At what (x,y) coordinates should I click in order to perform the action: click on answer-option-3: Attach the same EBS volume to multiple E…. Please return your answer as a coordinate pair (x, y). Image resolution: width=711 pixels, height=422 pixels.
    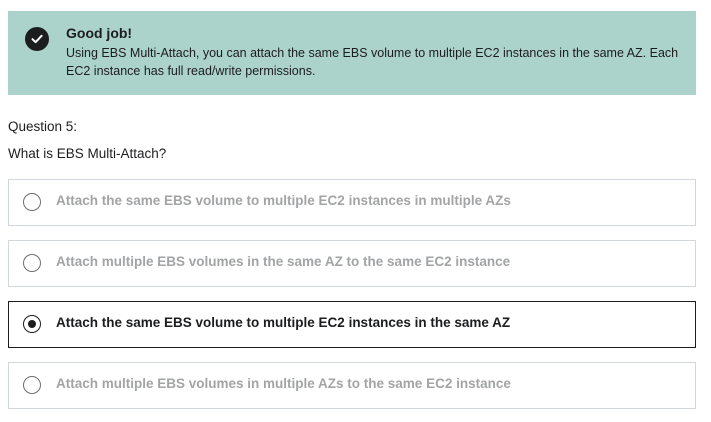
    Looking at the image, I should click on (352, 324).